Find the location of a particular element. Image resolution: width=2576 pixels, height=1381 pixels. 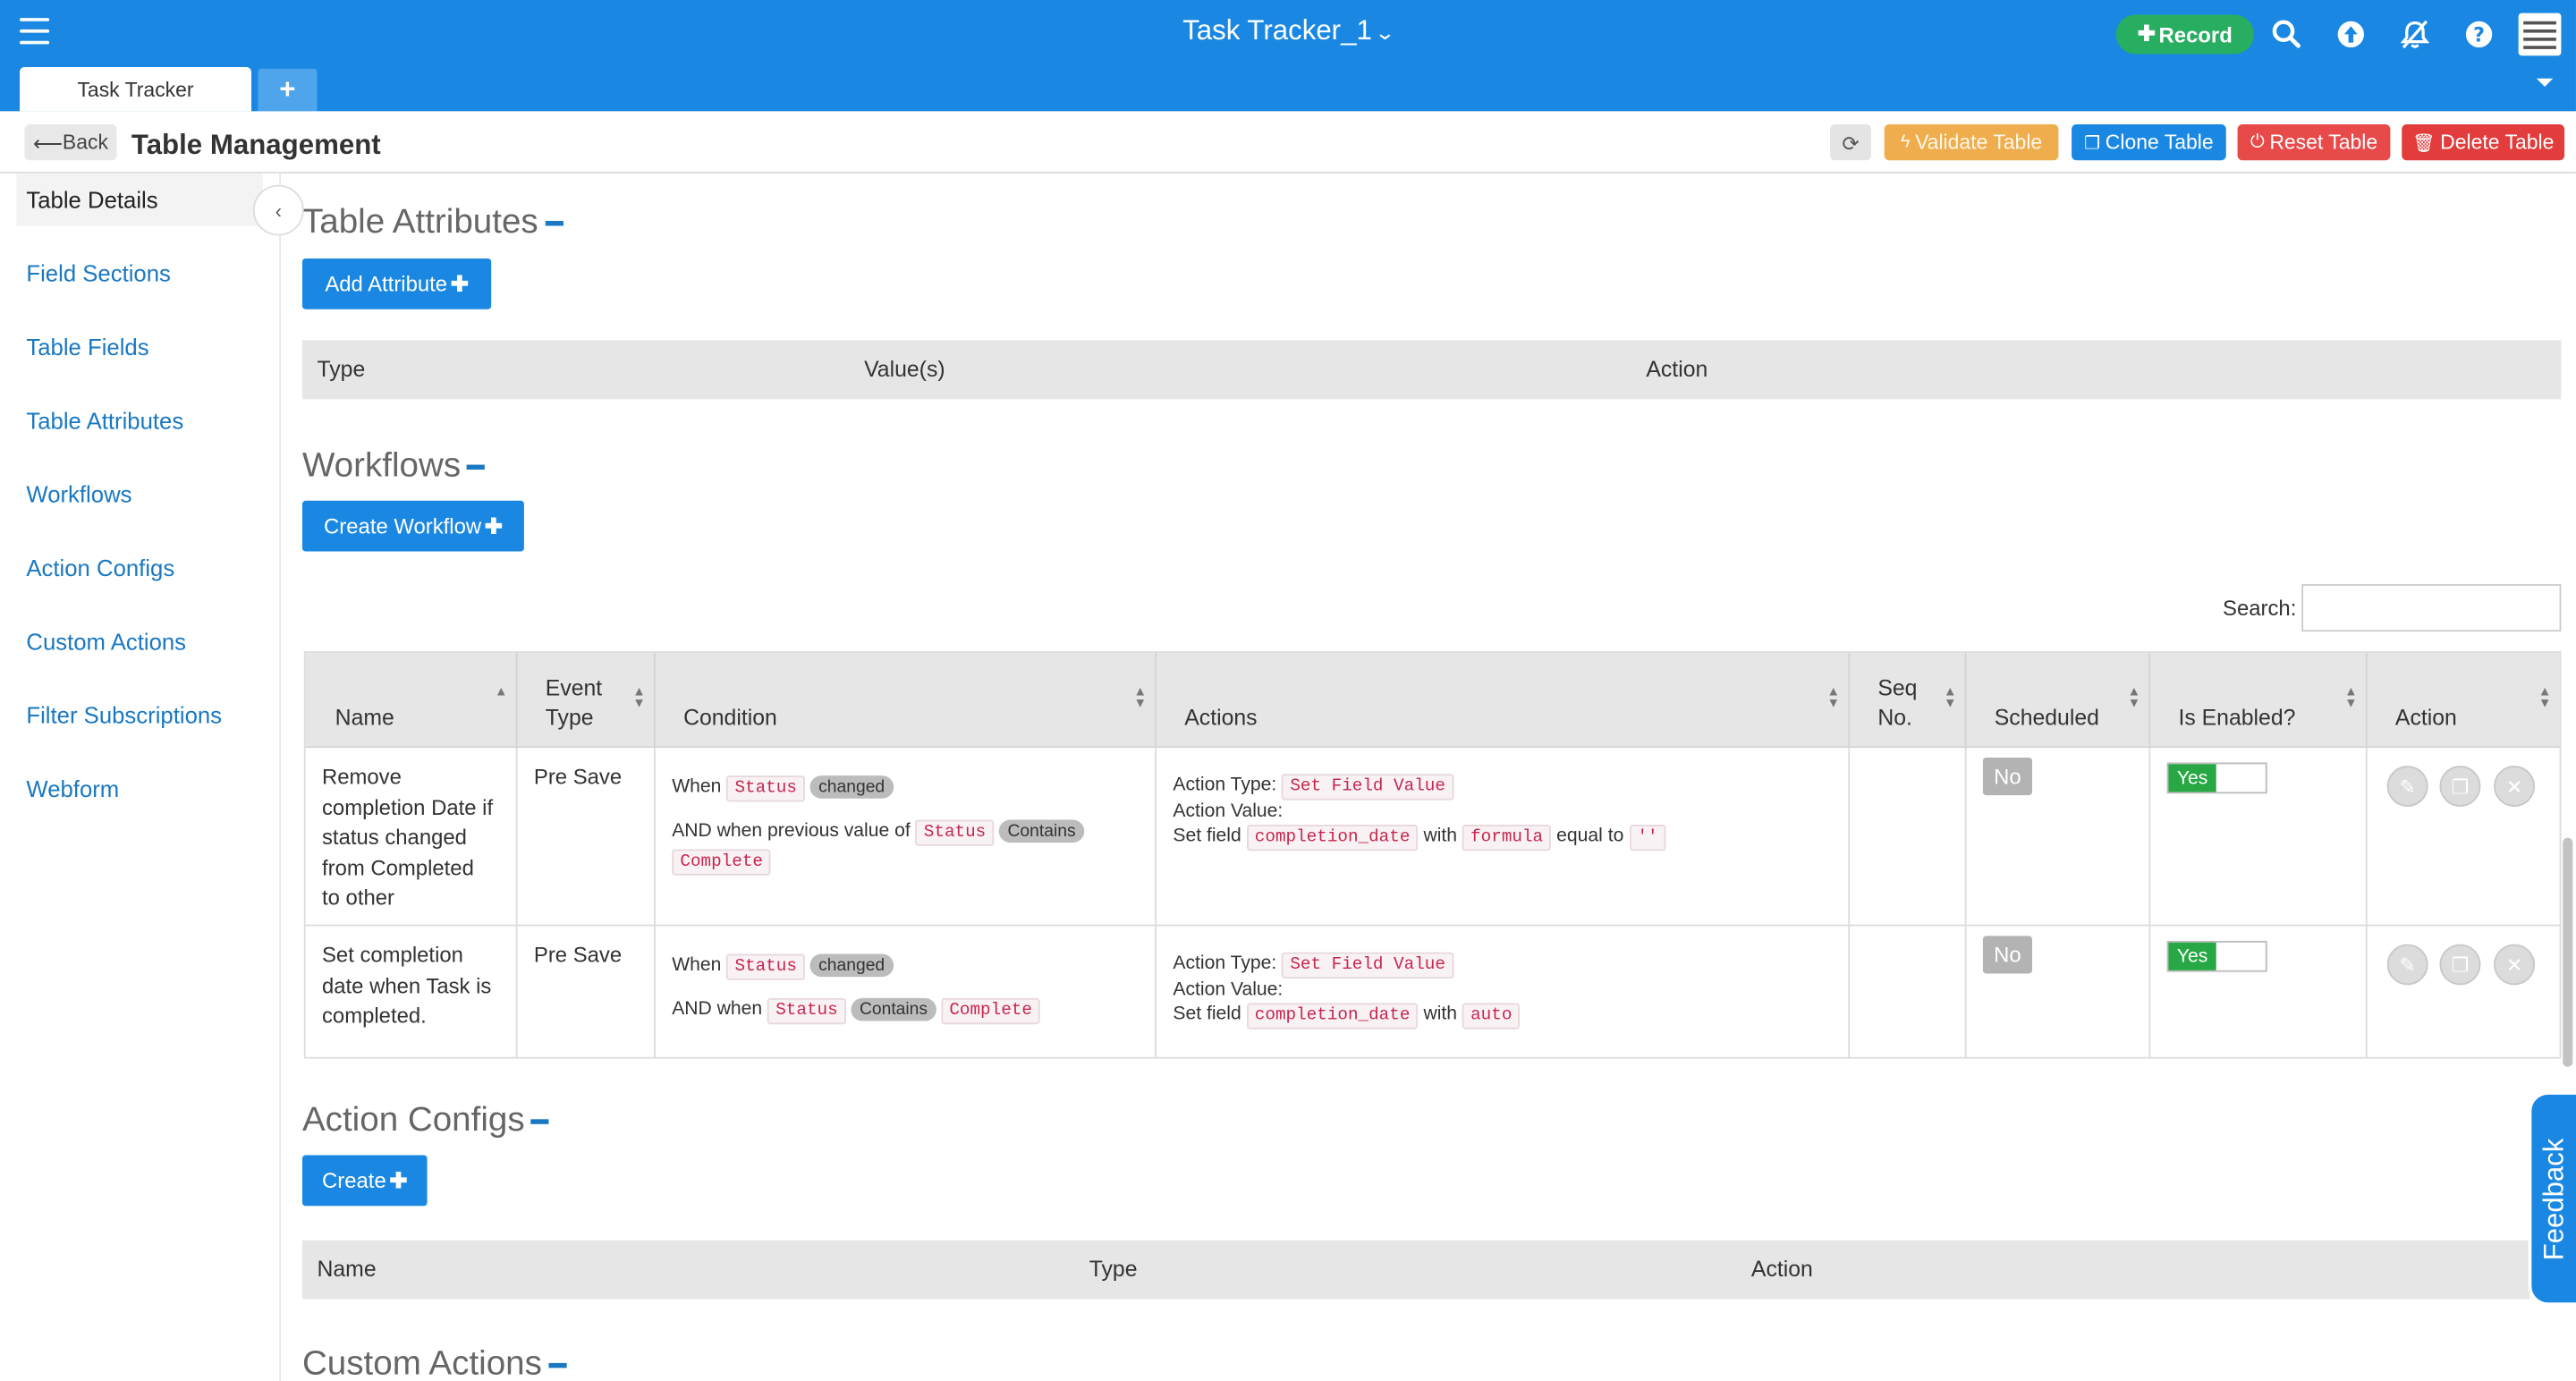

page-scrollbar is located at coordinates (2568, 952).